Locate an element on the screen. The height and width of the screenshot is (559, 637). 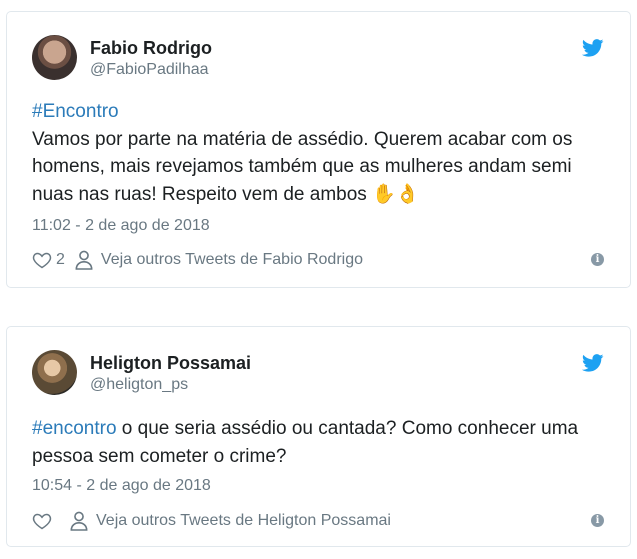
tweet-actions: Veja outros Tweets de Heligton Possamai is located at coordinates (211, 521).